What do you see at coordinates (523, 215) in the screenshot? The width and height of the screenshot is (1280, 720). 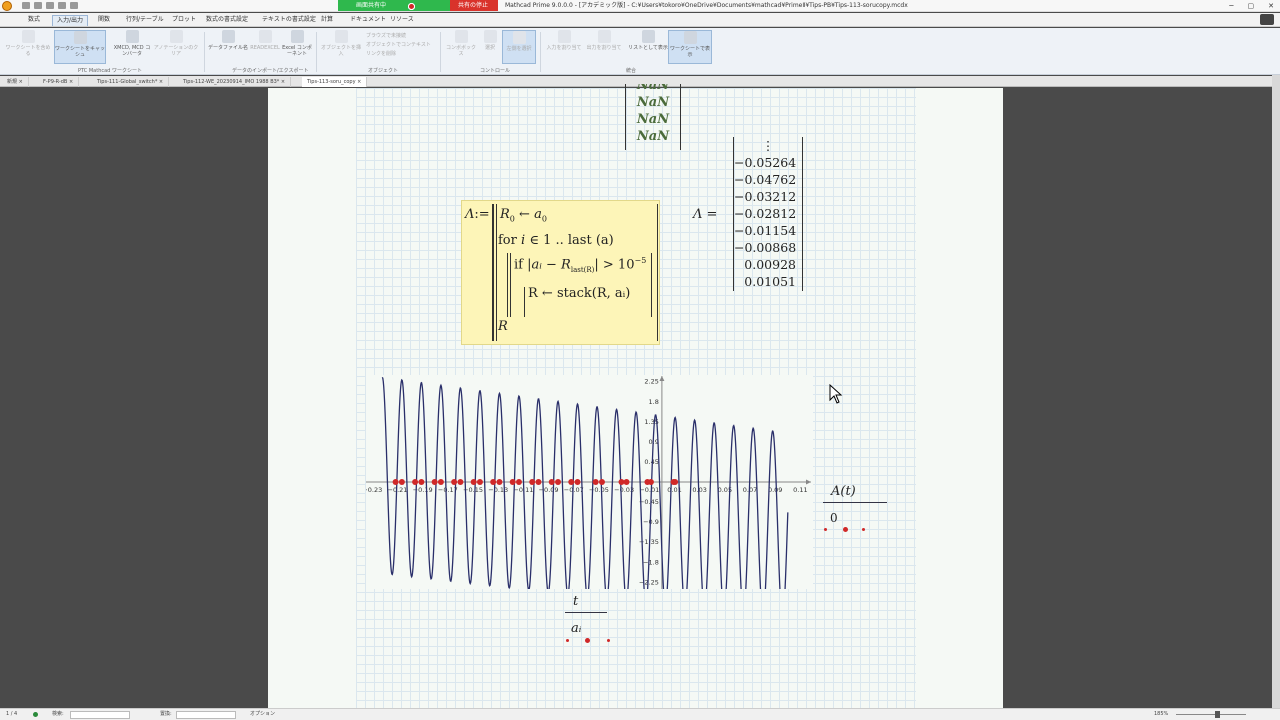 I see `program-line-init: R0 ← a0` at bounding box center [523, 215].